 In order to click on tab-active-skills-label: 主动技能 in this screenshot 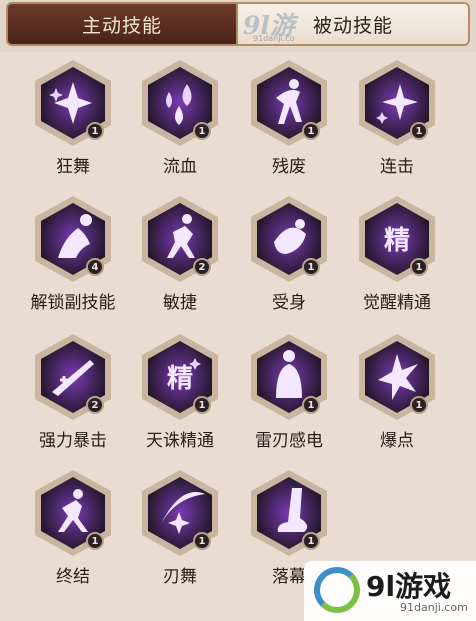, I will do `click(121, 25)`.